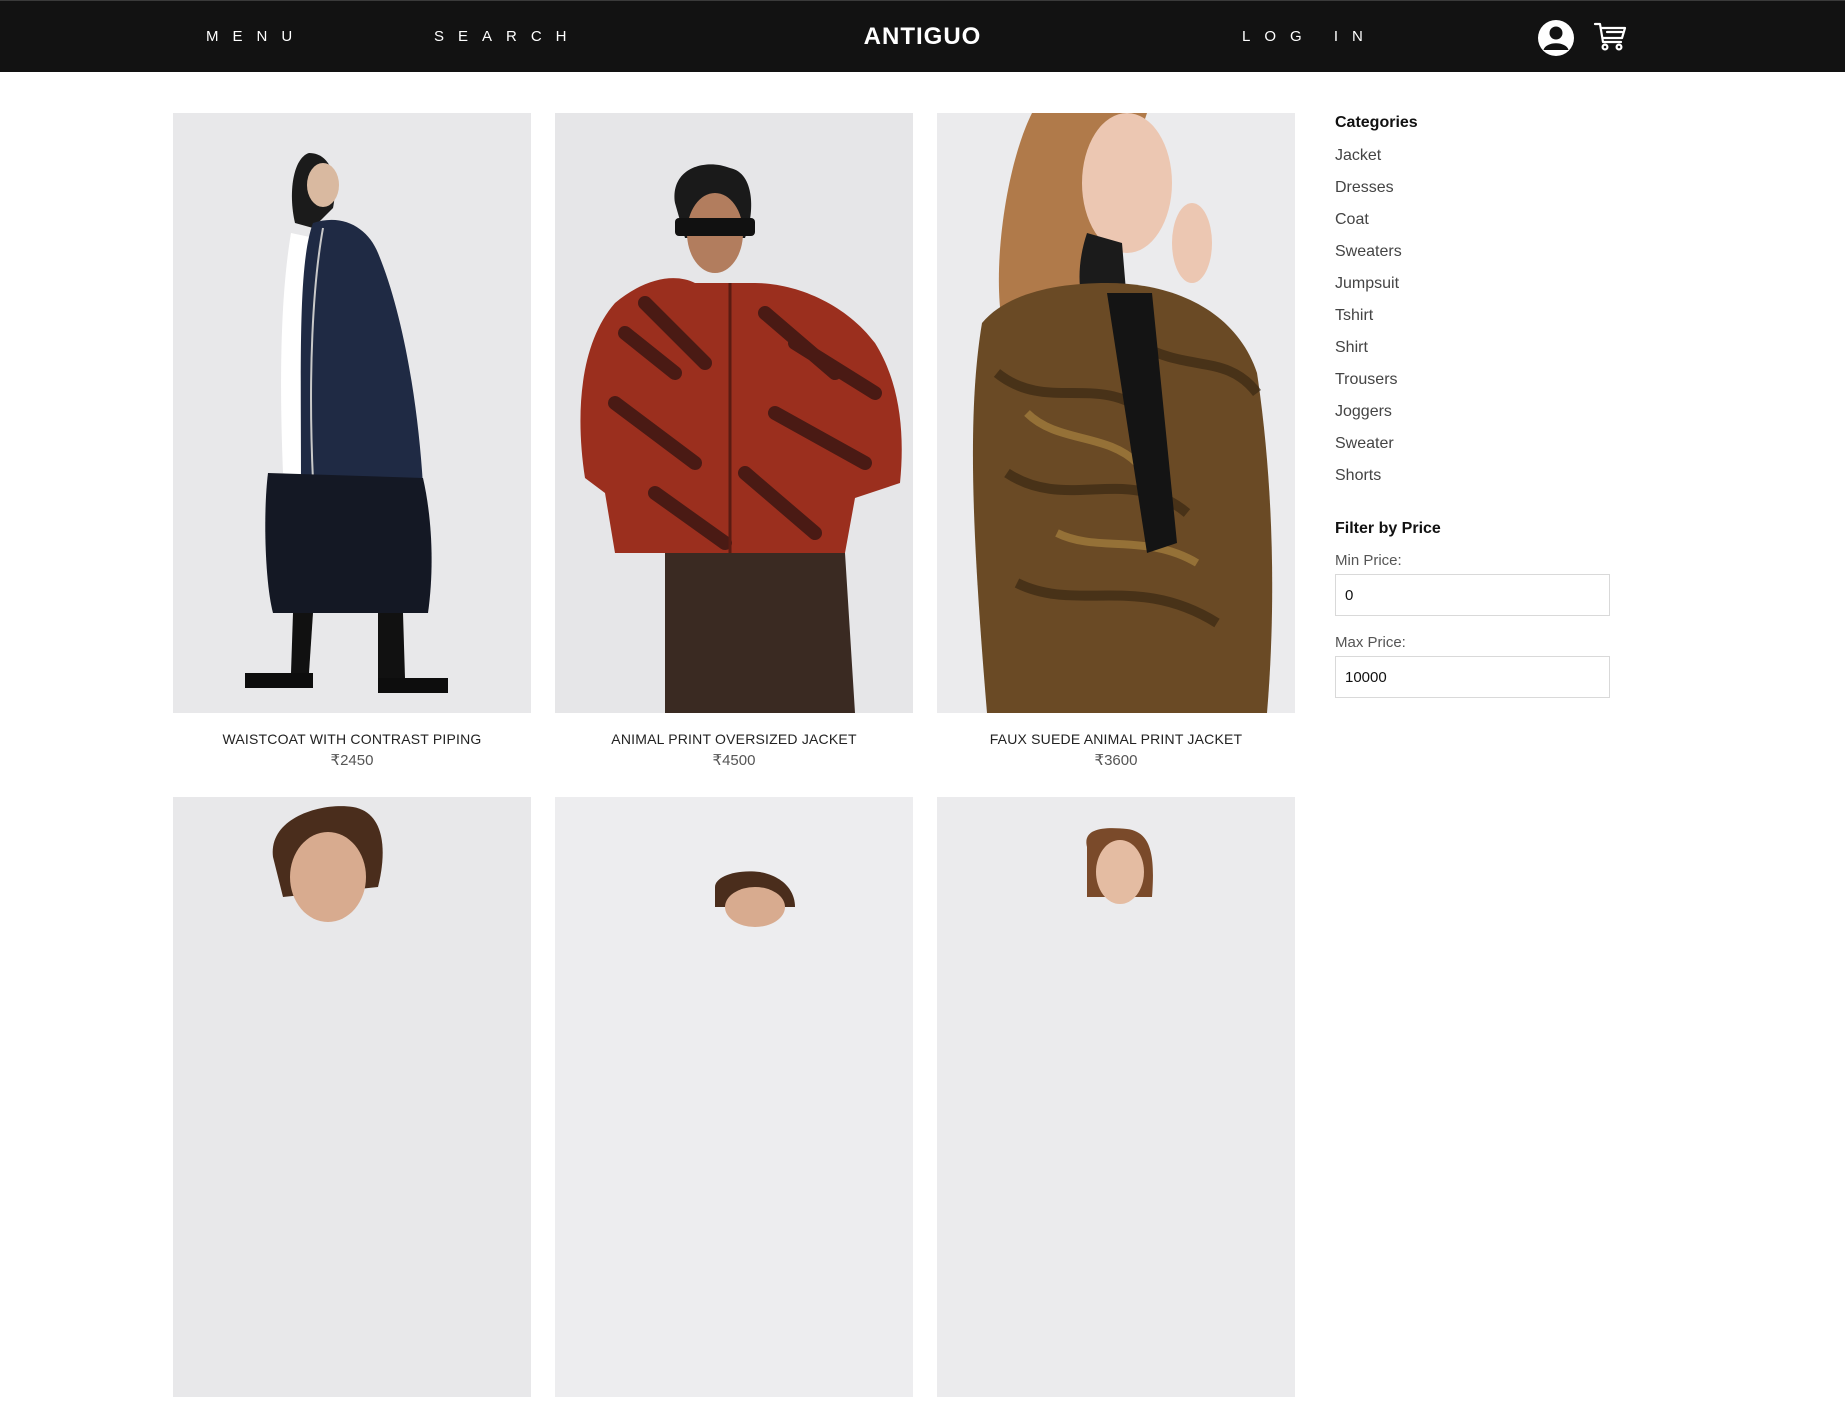  What do you see at coordinates (1475, 418) in the screenshot?
I see `category-item-joggers: Joggers` at bounding box center [1475, 418].